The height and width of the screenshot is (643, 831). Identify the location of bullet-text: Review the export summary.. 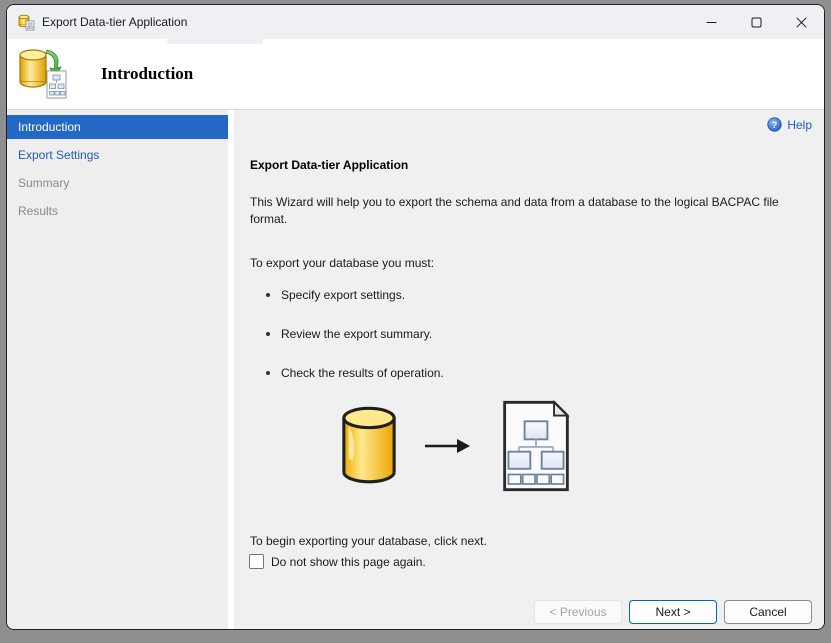
(357, 334).